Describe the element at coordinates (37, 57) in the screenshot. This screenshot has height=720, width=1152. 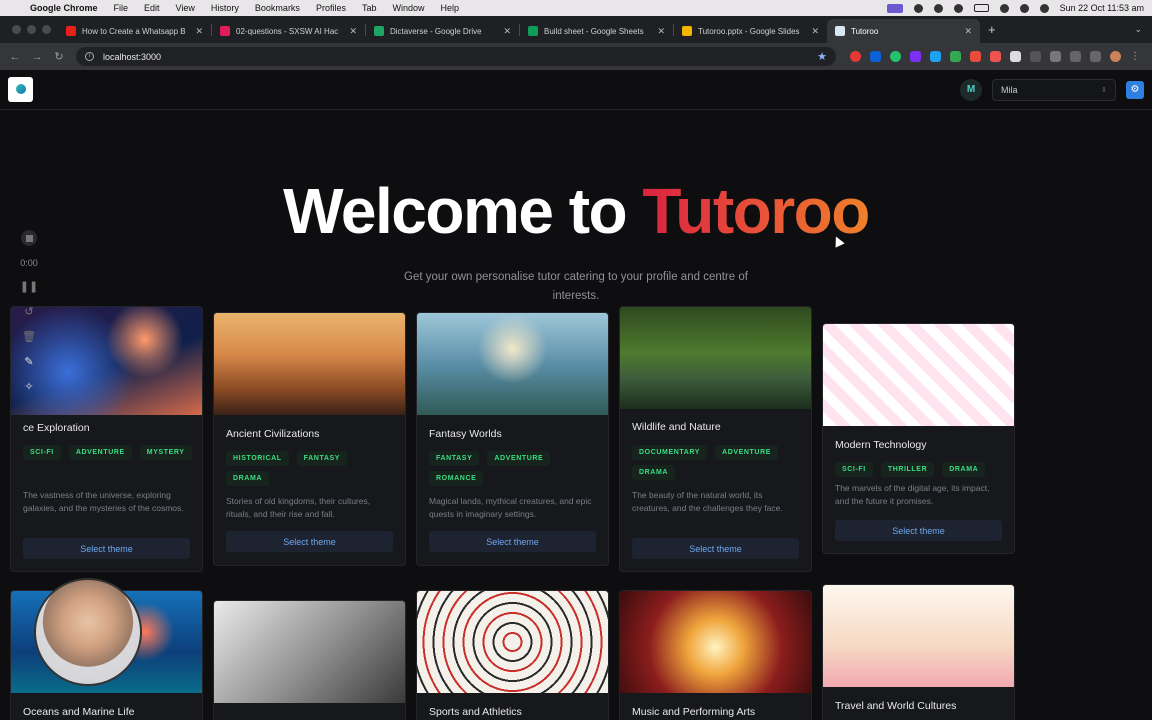
I see `forward-icon: →` at that location.